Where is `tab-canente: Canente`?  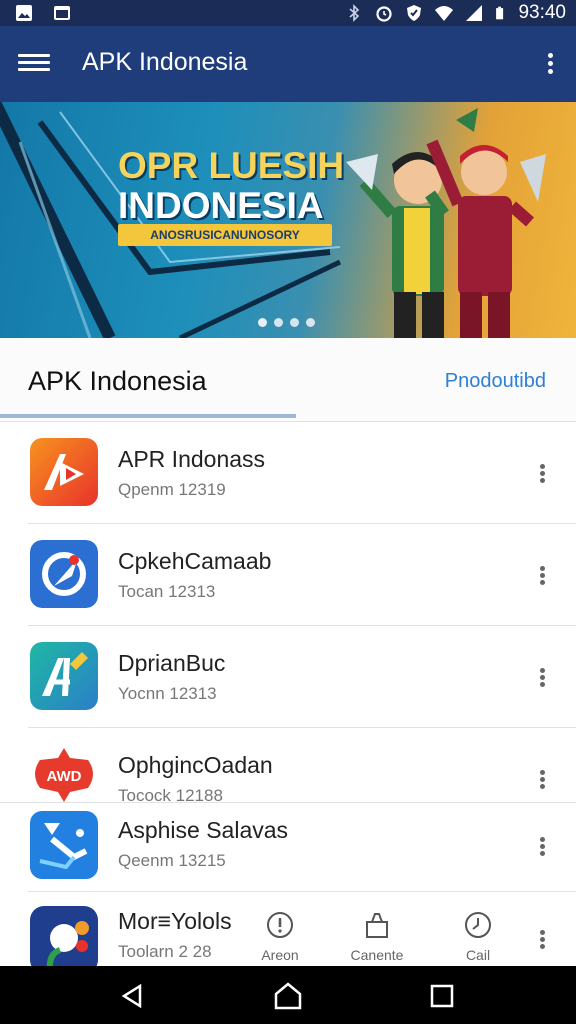
tab-canente: Canente is located at coordinates (377, 936).